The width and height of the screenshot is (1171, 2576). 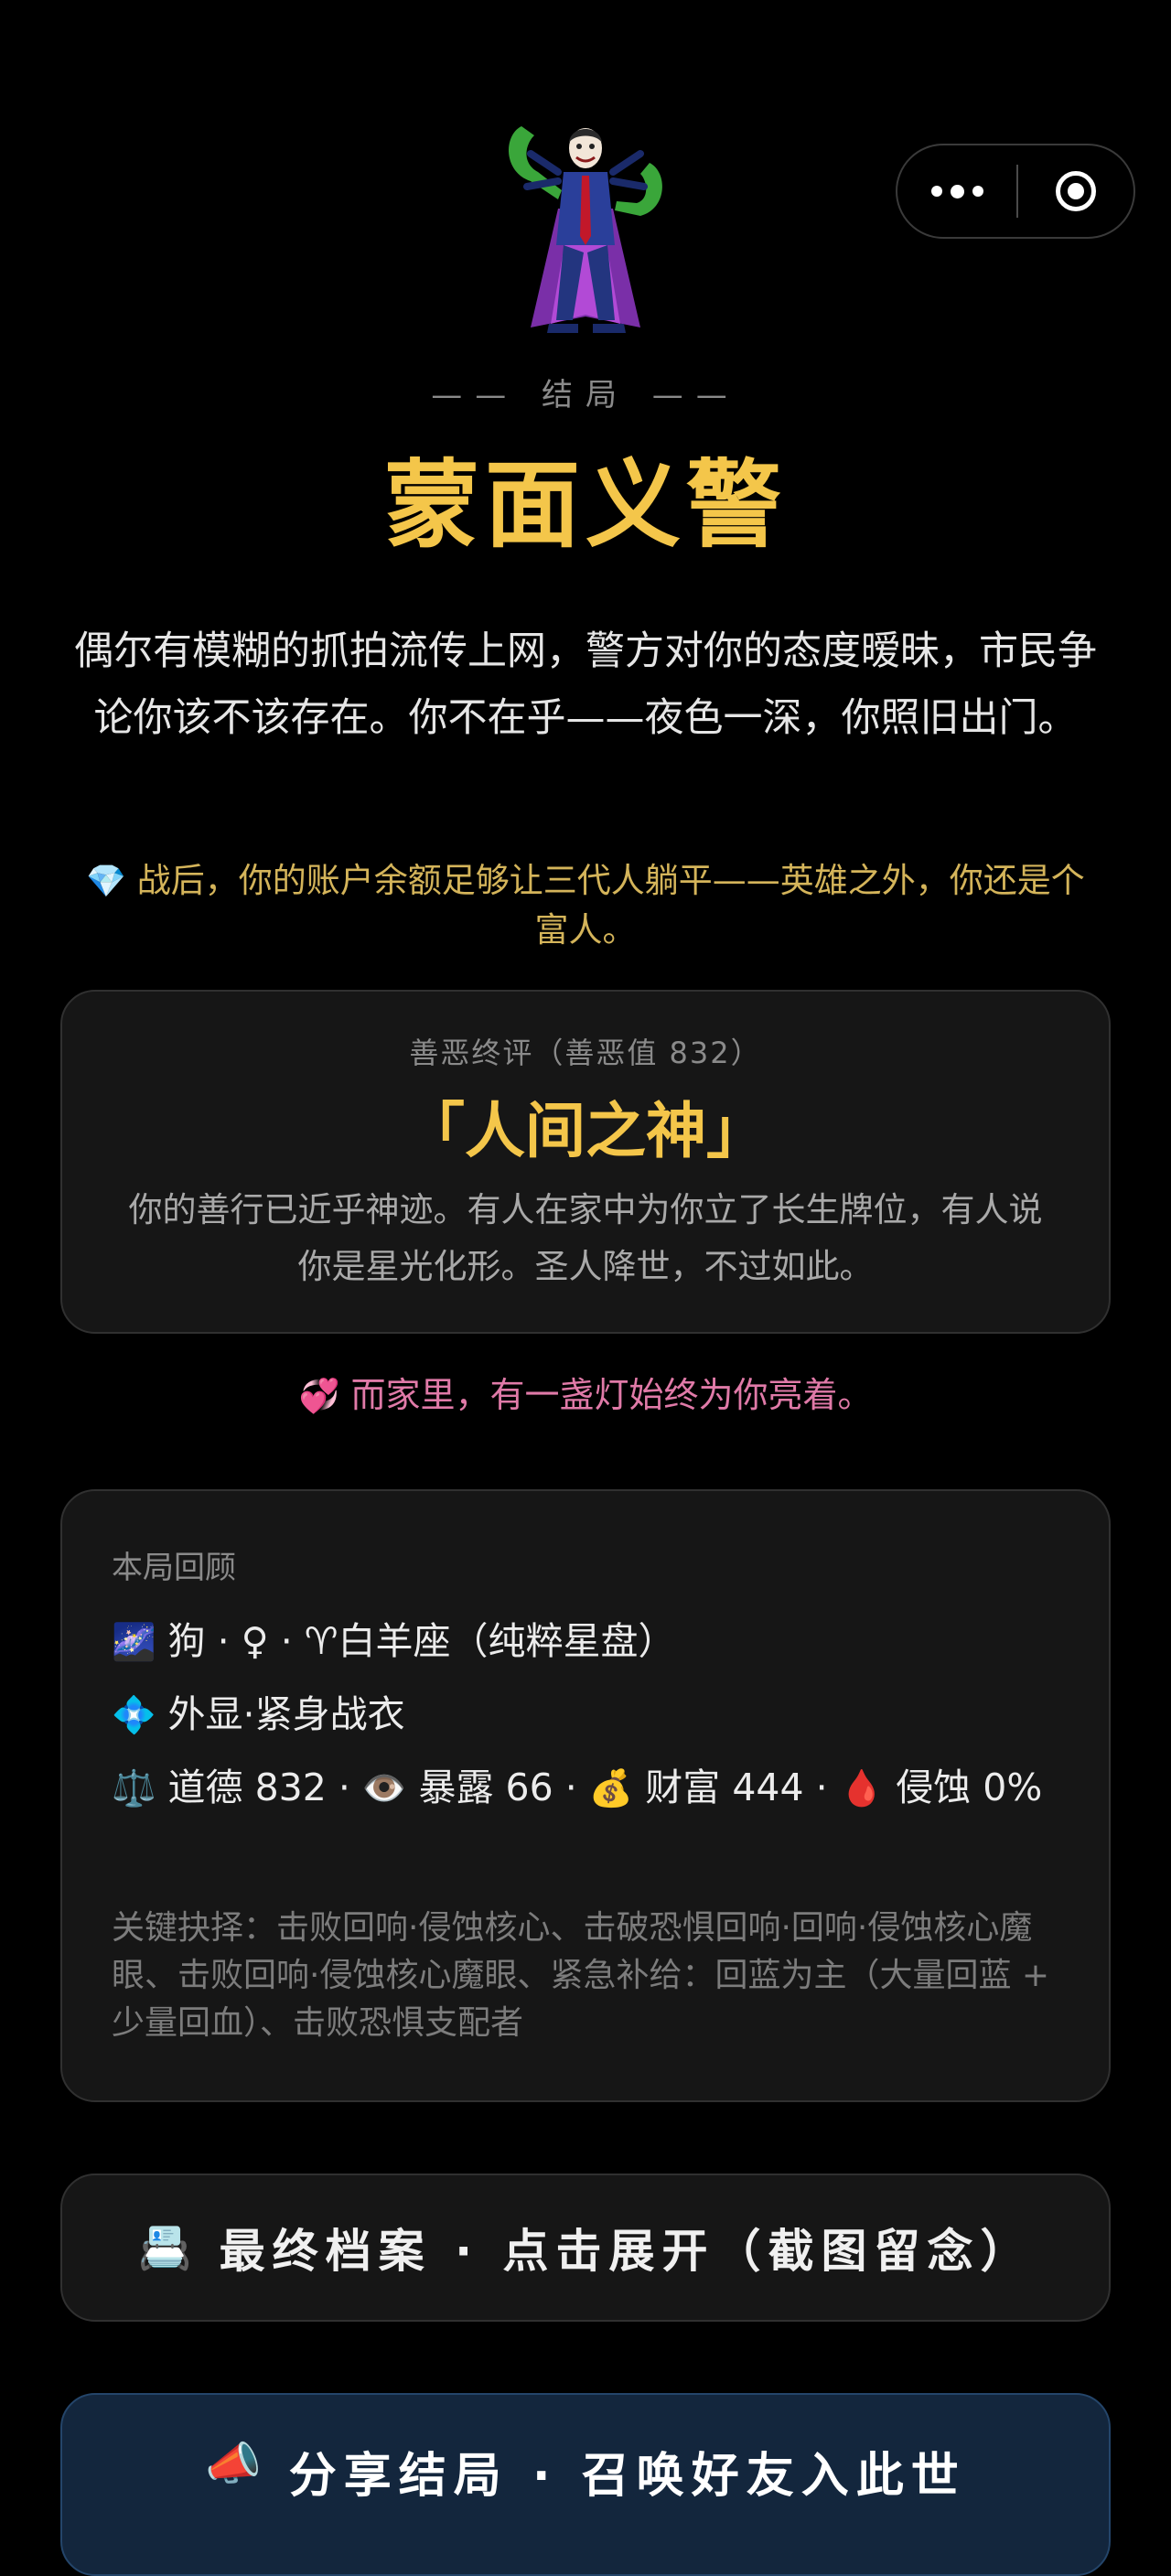 What do you see at coordinates (585, 1131) in the screenshot?
I see `verdict-title: 「人间之神」` at bounding box center [585, 1131].